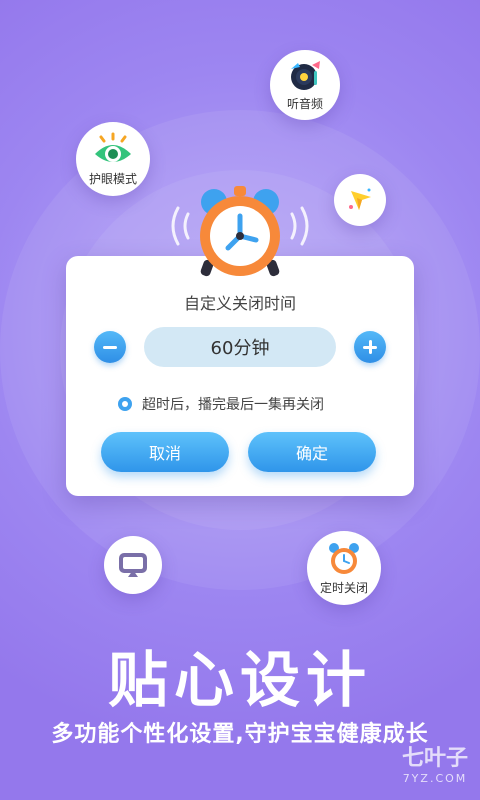  What do you see at coordinates (239, 303) in the screenshot?
I see `dialog-title: 自定义关闭时间` at bounding box center [239, 303].